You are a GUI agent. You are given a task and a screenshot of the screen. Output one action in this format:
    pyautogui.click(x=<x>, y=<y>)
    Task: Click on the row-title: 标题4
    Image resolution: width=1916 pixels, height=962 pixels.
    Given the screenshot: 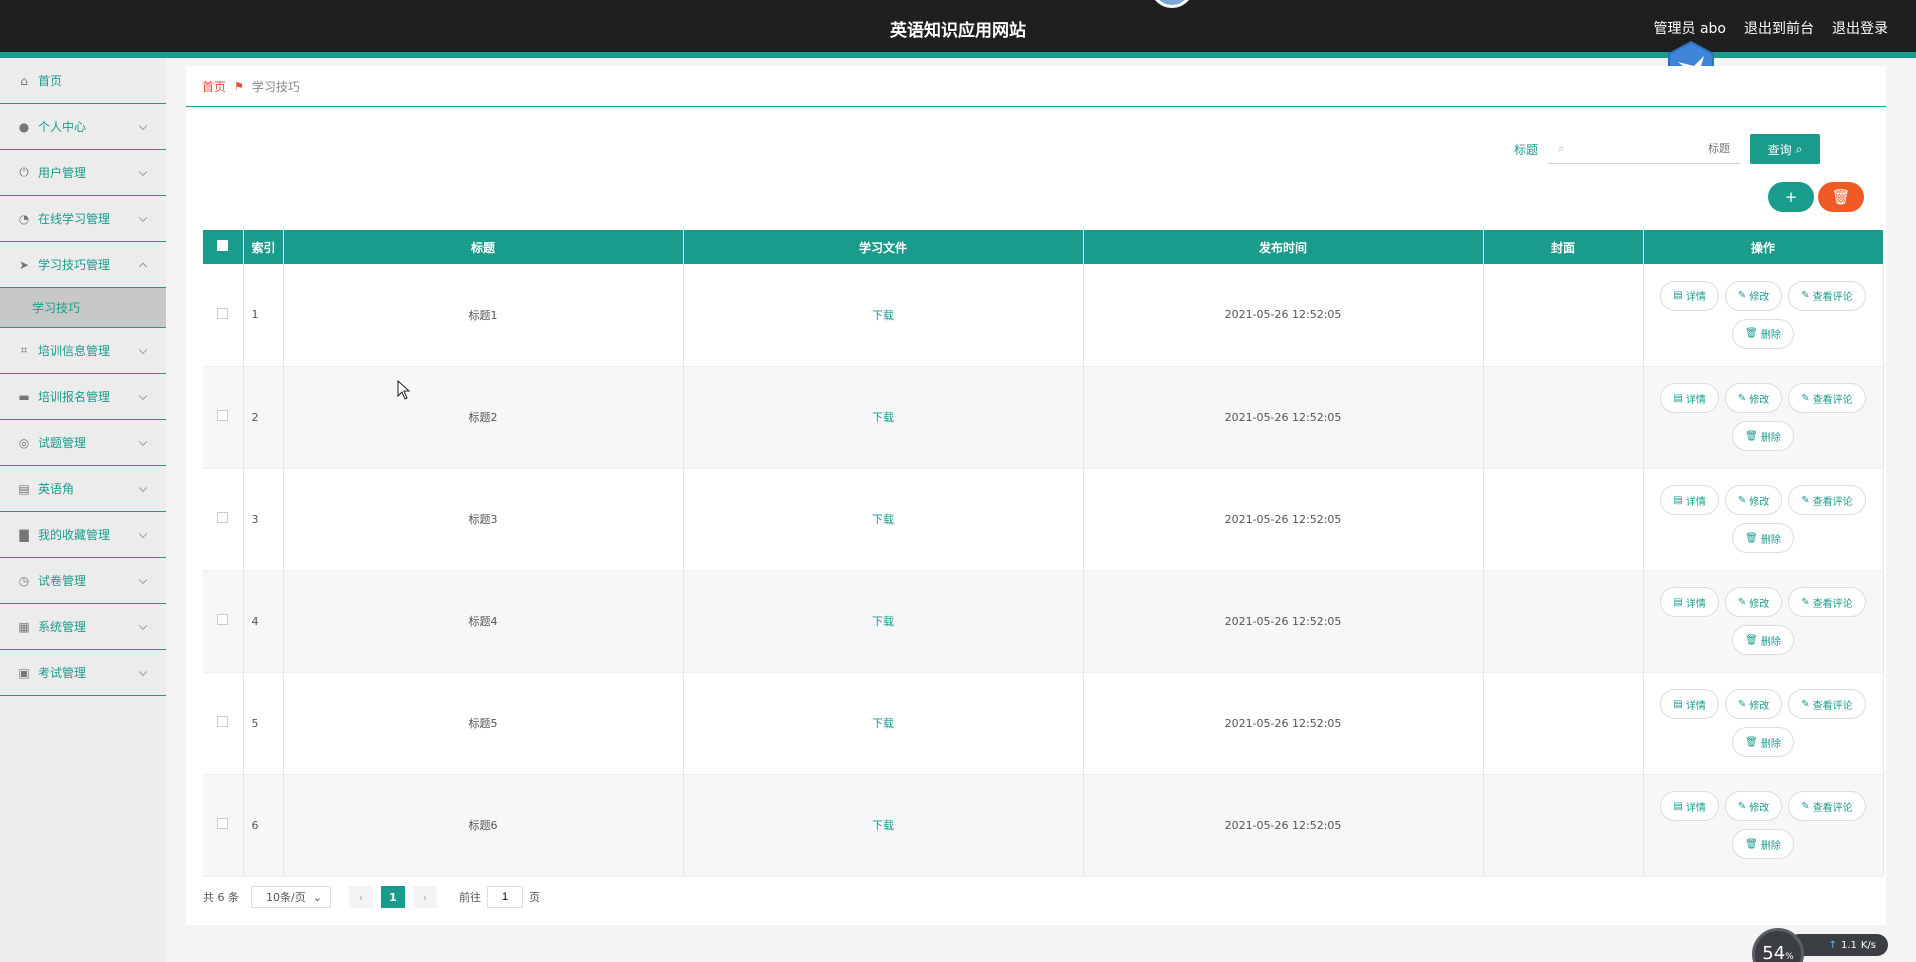 What is the action you would take?
    pyautogui.click(x=483, y=621)
    